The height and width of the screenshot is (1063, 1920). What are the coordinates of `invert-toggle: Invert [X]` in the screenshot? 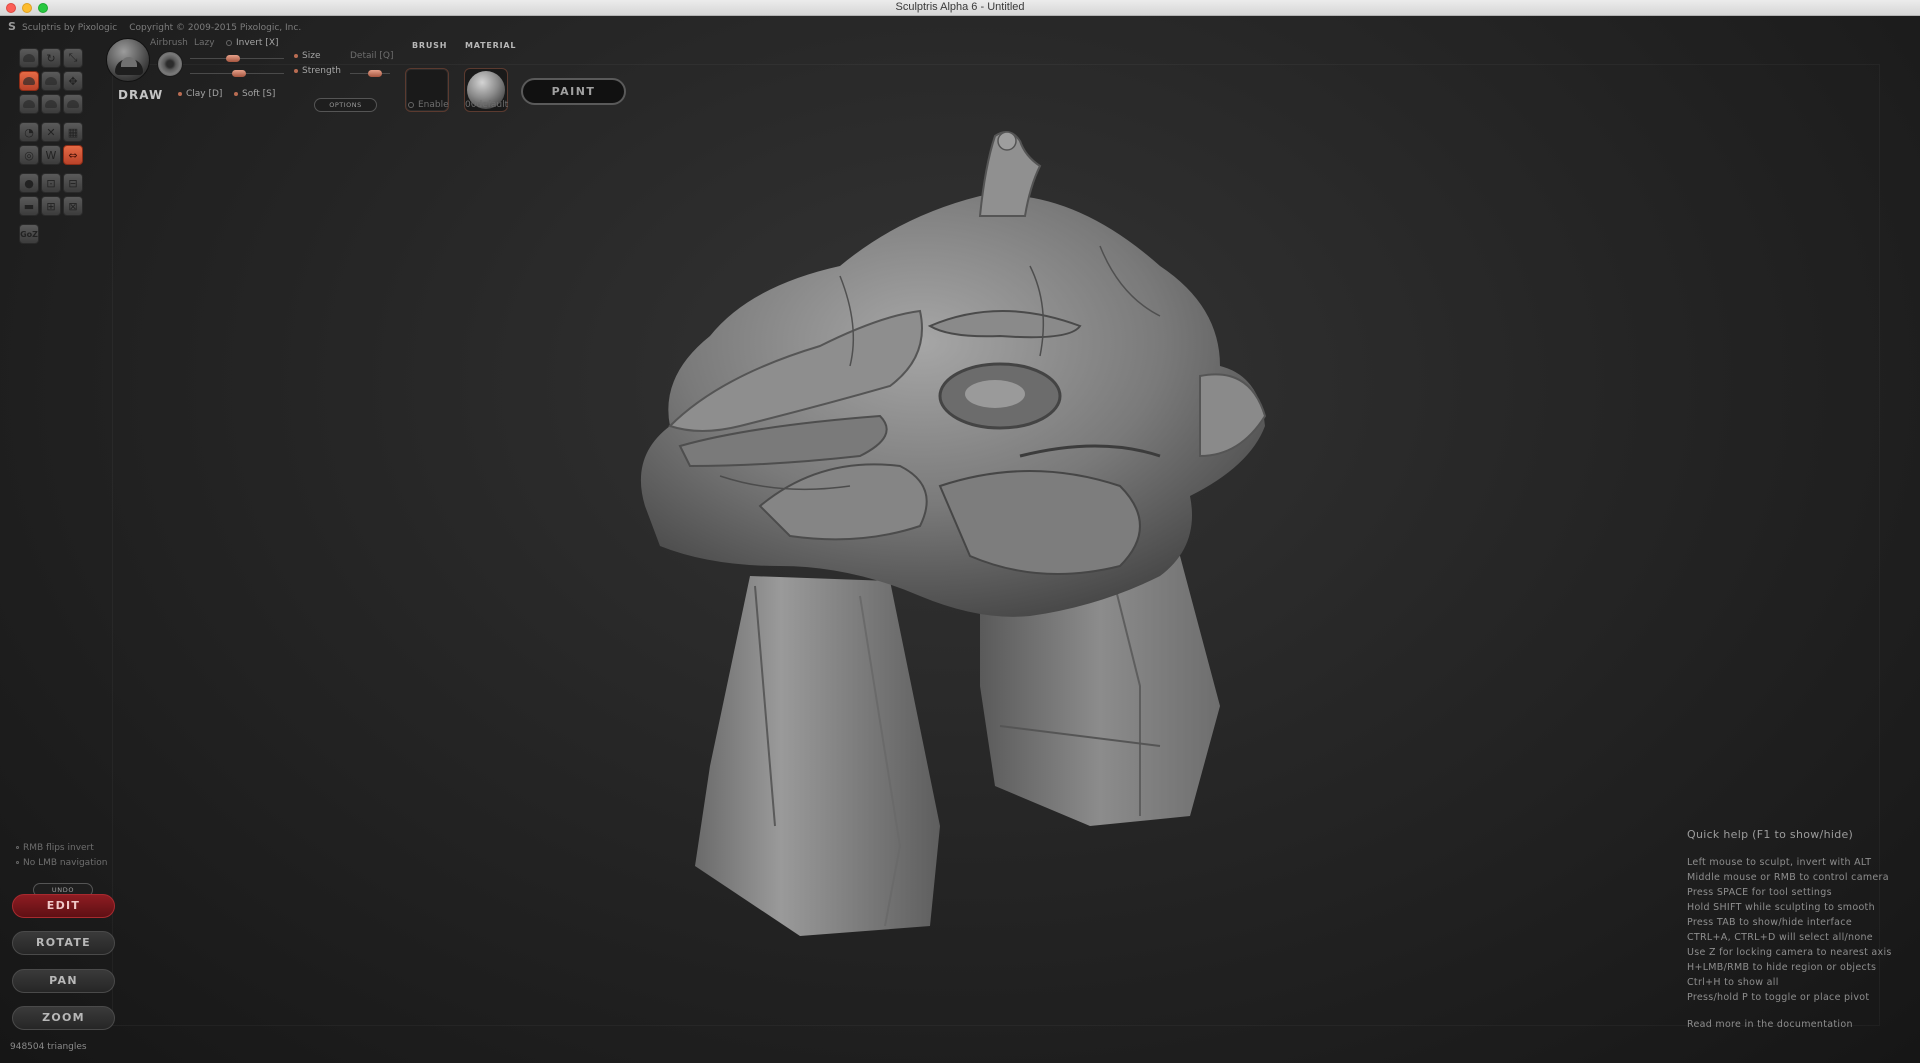 It's located at (252, 43).